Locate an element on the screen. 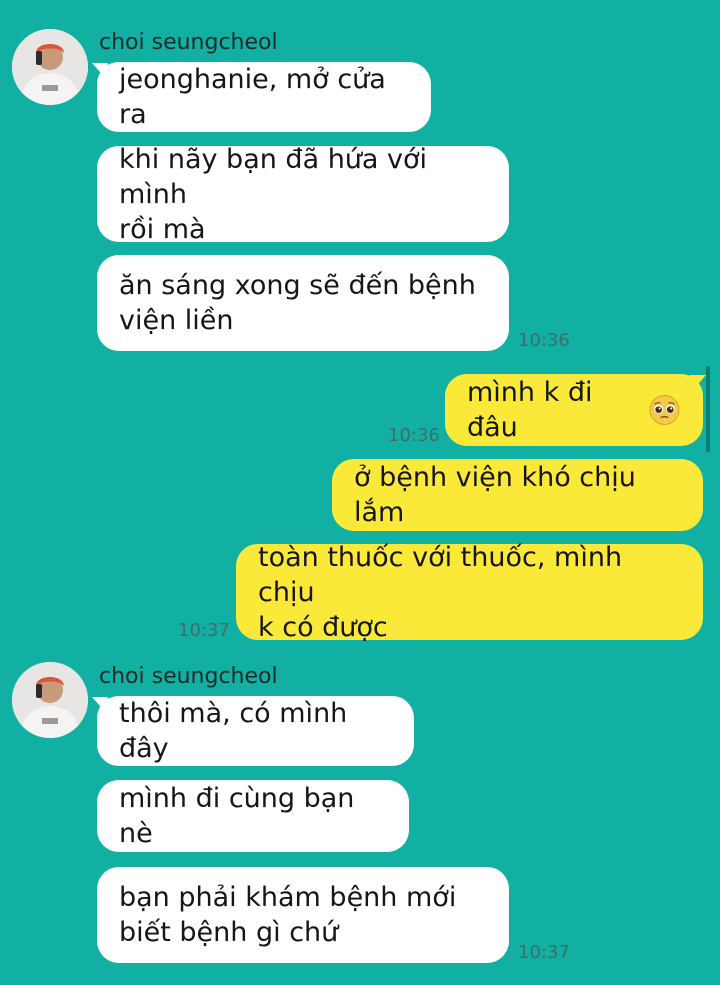 The width and height of the screenshot is (720, 985). incoming-message: mình đi cùng bạn nè is located at coordinates (253, 816).